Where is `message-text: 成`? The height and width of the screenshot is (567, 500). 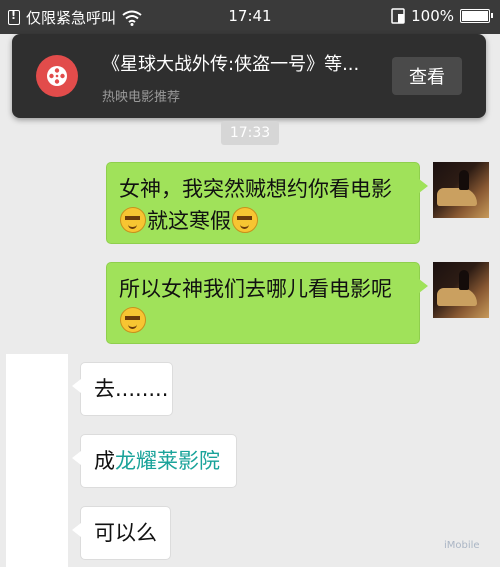
message-text: 成 is located at coordinates (104, 461).